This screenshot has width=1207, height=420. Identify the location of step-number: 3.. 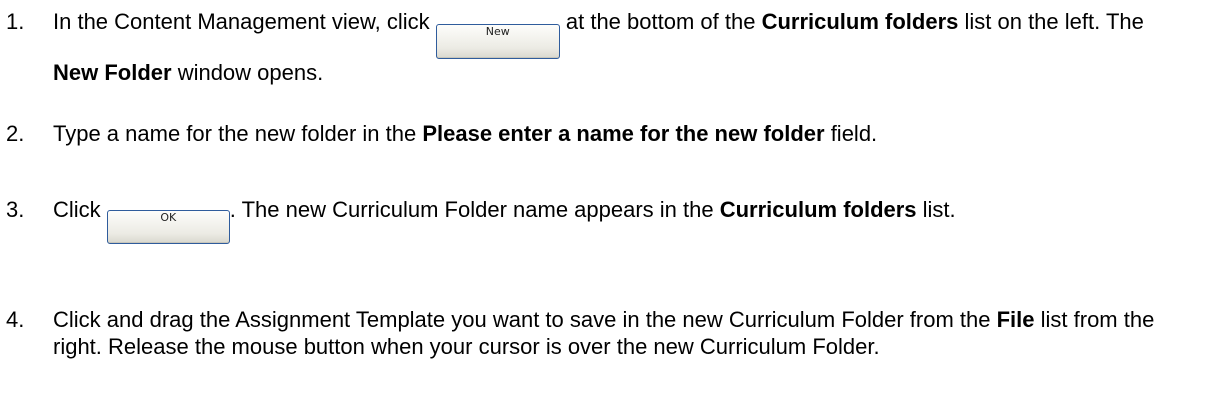
(15, 209).